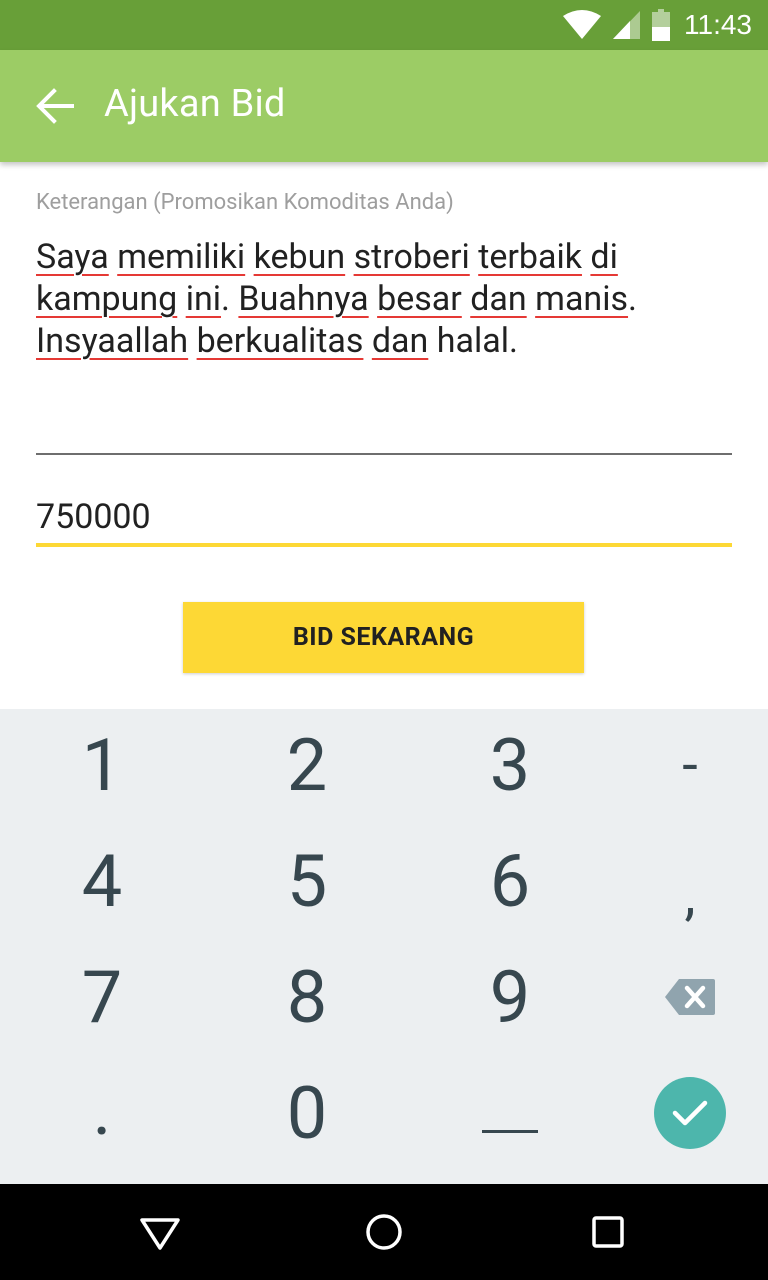 The width and height of the screenshot is (768, 1280). Describe the element at coordinates (582, 24) in the screenshot. I see `wifi-icon` at that location.